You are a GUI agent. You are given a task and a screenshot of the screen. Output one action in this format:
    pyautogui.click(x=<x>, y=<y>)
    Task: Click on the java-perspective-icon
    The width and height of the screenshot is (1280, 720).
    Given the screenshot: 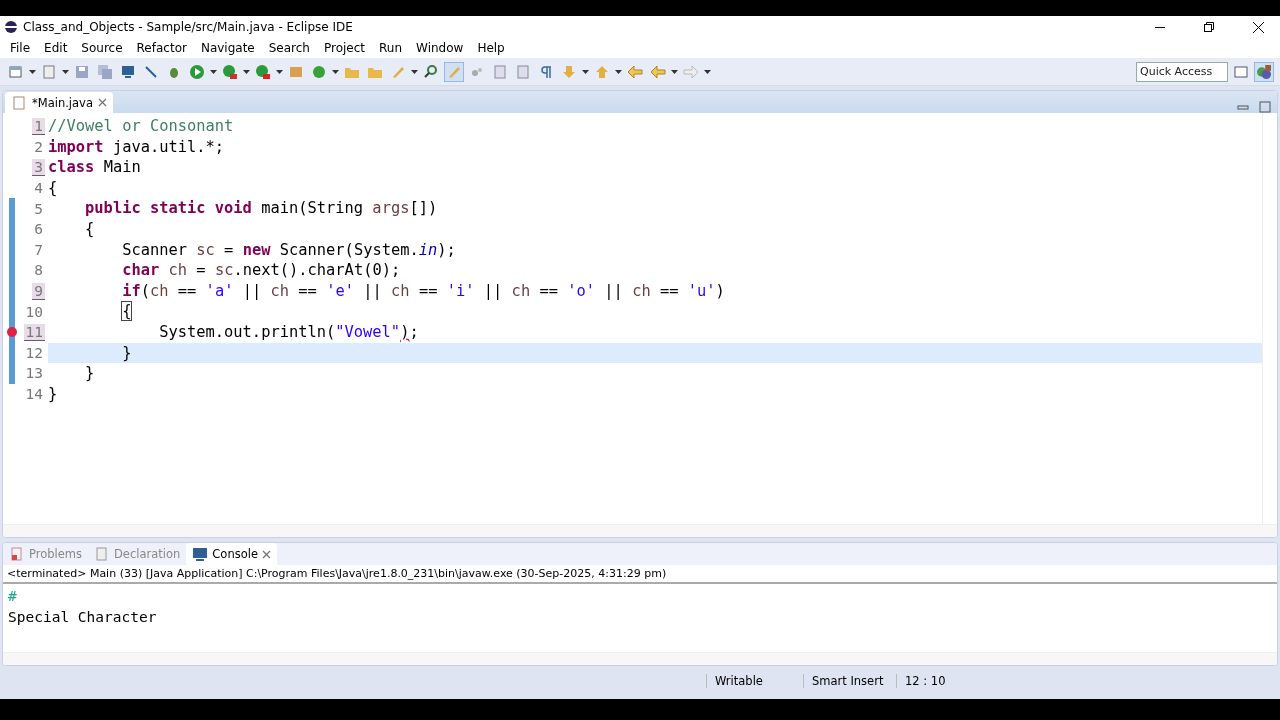 What is the action you would take?
    pyautogui.click(x=1264, y=71)
    